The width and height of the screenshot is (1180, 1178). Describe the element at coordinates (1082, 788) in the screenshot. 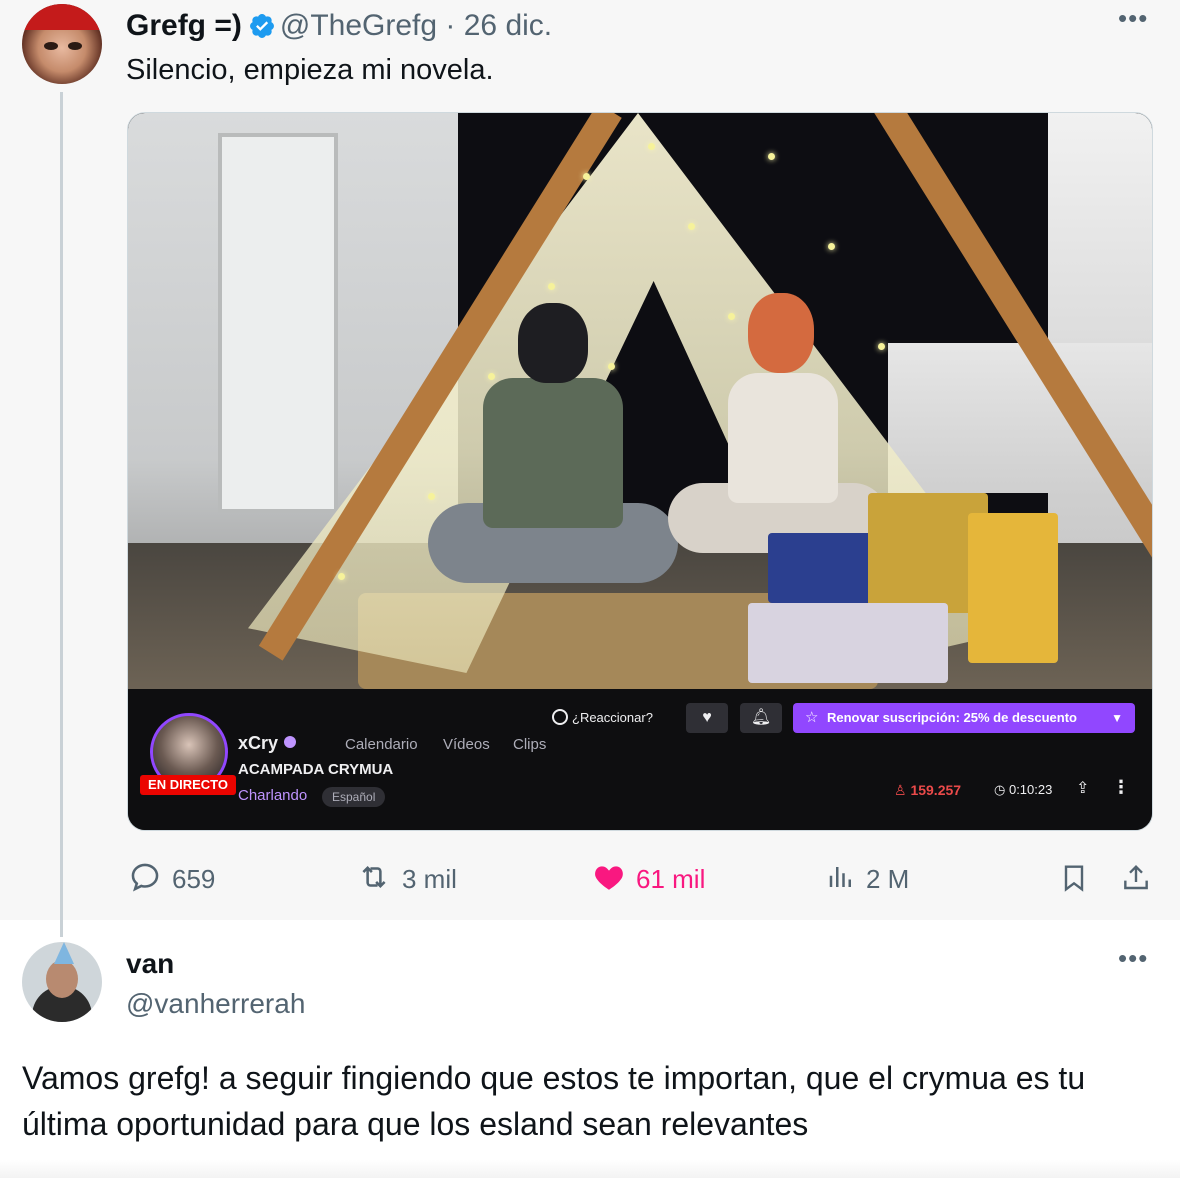

I see `share-icon: ⇪` at that location.